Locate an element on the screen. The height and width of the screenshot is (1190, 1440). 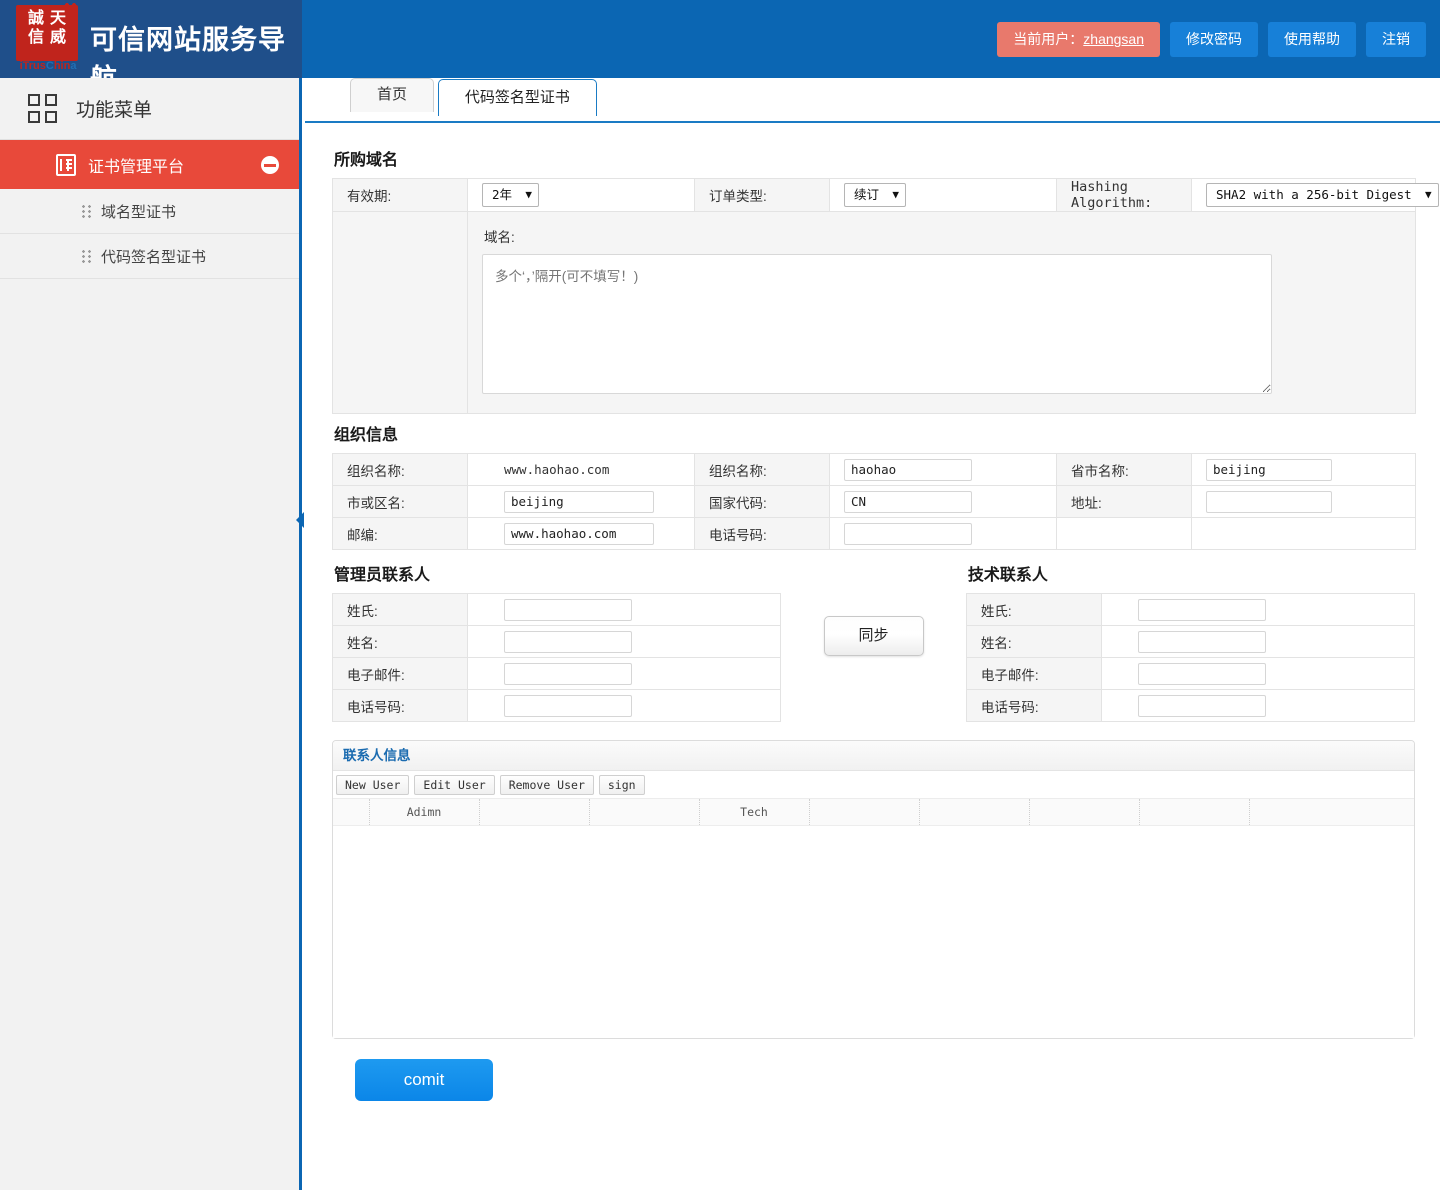
collapse-minus-icon is located at coordinates (270, 164).